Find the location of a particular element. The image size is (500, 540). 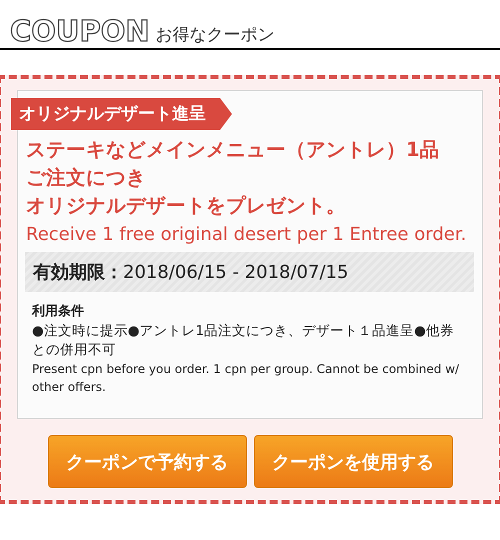

offer-title: ステーキなどメインメニュー（アントレ）1品 ご注文につき オリジナルデザートをプレゼント。 is located at coordinates (233, 178).